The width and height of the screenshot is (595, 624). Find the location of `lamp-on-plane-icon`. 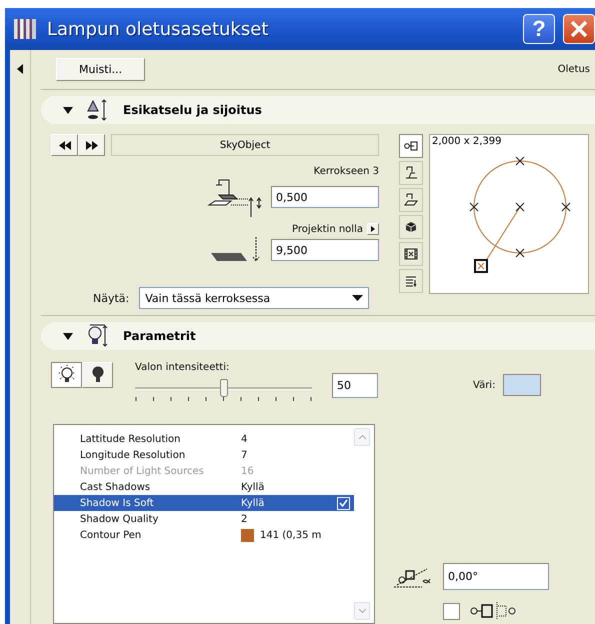

lamp-on-plane-icon is located at coordinates (411, 200).